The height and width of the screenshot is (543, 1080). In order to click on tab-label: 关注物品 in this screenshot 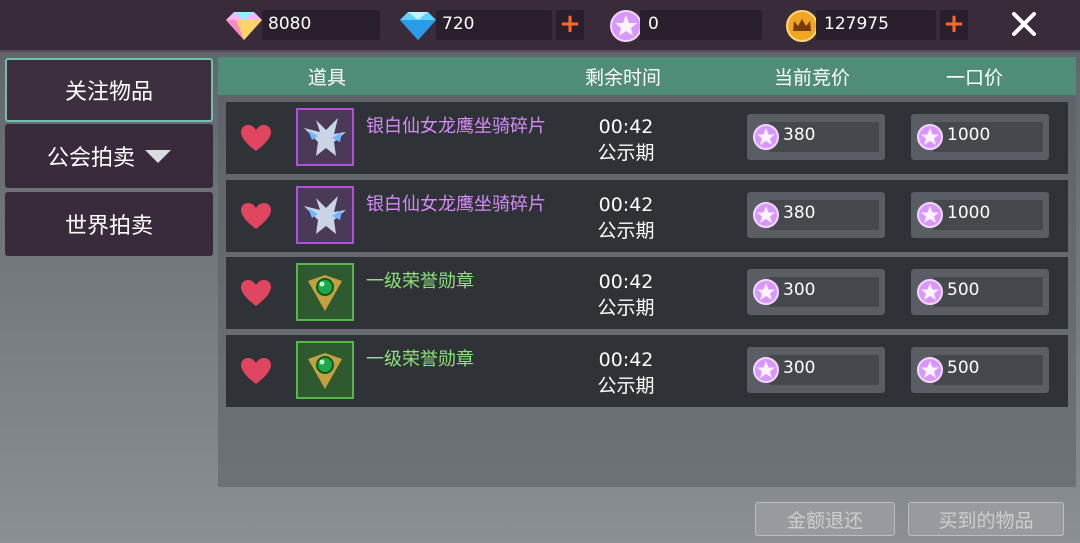, I will do `click(108, 92)`.